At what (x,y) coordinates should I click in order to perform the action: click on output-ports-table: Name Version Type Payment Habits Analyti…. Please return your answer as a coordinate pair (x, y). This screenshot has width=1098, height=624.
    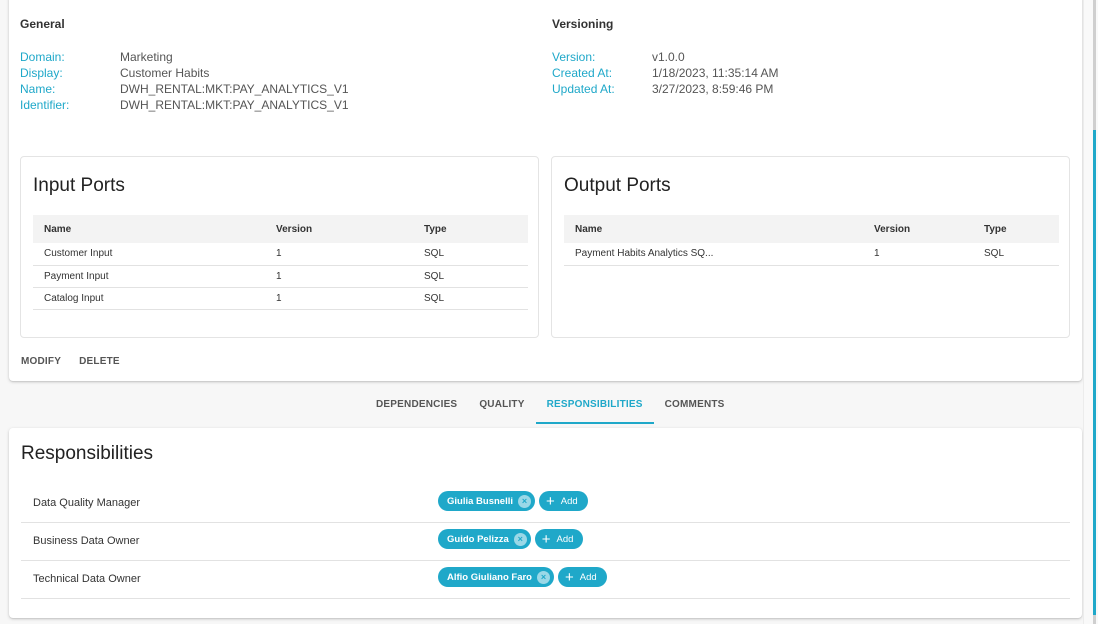
    Looking at the image, I should click on (811, 240).